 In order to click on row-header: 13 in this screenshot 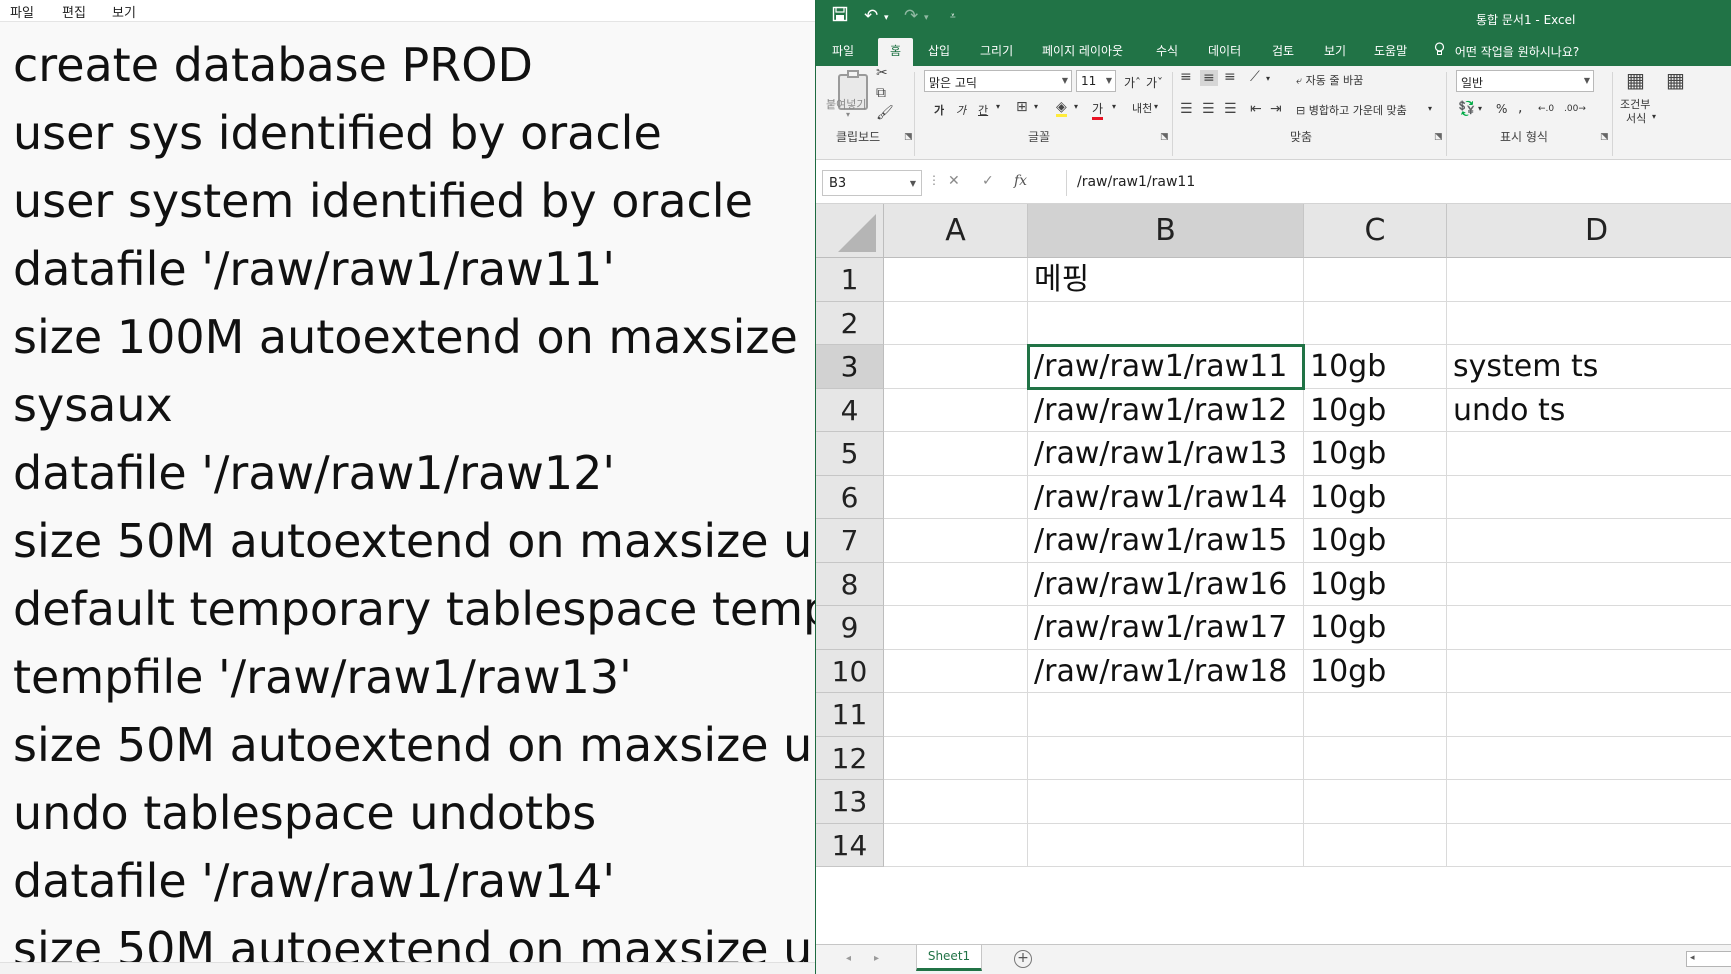, I will do `click(850, 802)`.